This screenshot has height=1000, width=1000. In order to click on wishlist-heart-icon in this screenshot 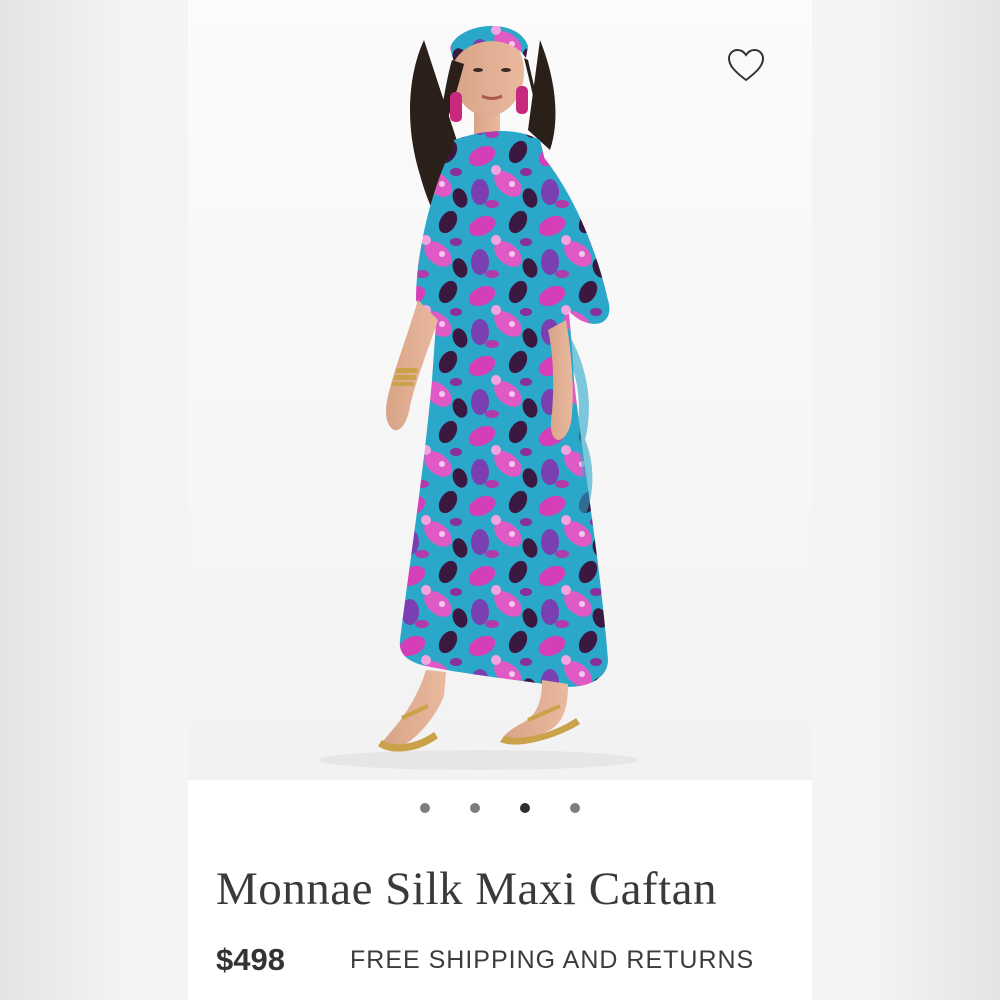, I will do `click(746, 66)`.